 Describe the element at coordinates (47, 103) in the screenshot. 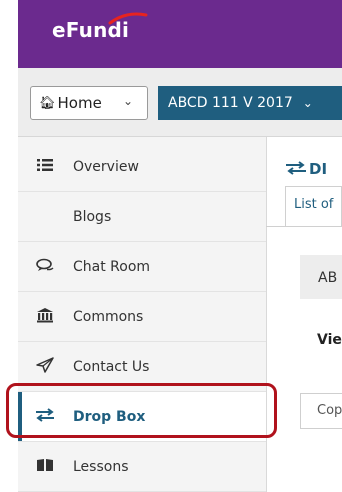

I see `home-icon: 🏠︎` at that location.